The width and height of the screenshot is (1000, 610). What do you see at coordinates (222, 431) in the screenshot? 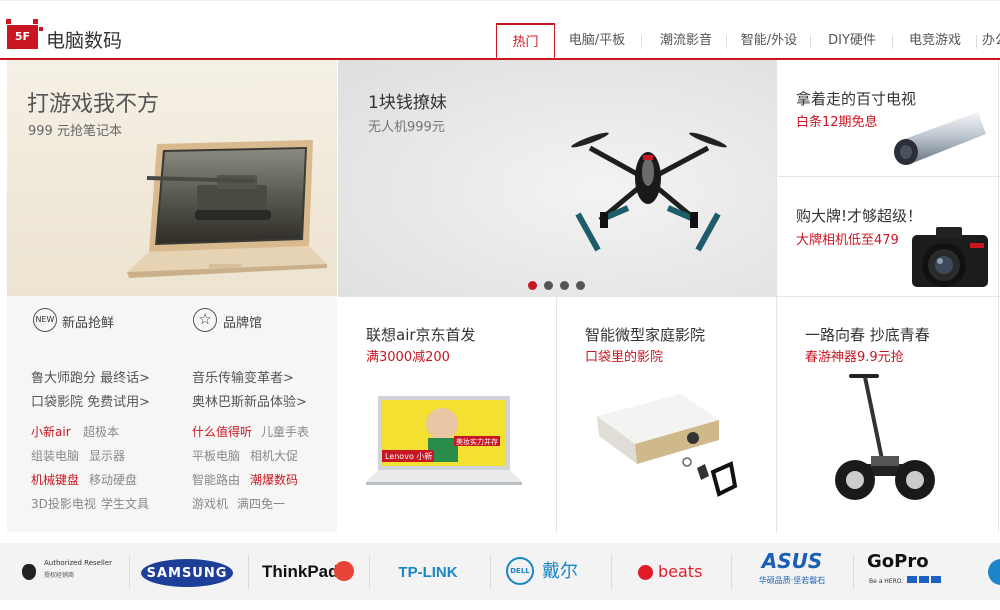
I see `category-link: 什么值得听` at bounding box center [222, 431].